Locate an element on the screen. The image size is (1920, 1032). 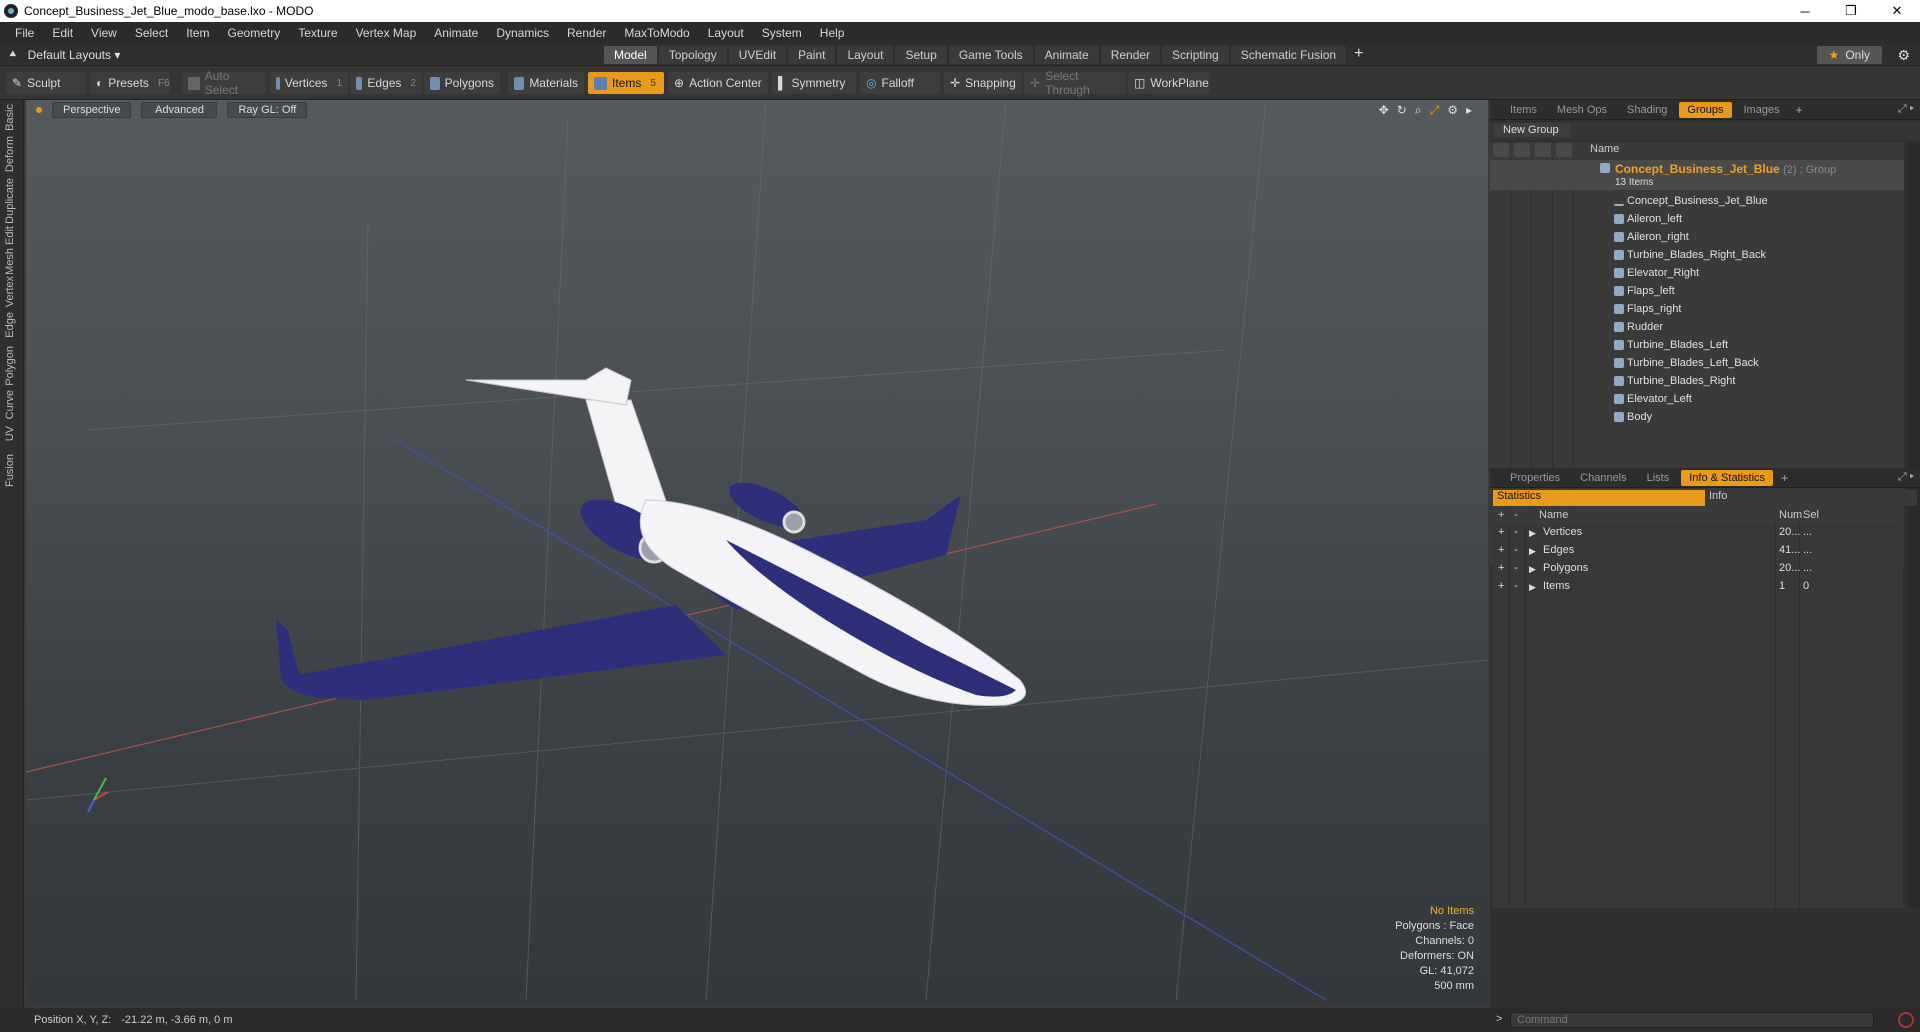
top-tab-items: Items is located at coordinates (1523, 110).